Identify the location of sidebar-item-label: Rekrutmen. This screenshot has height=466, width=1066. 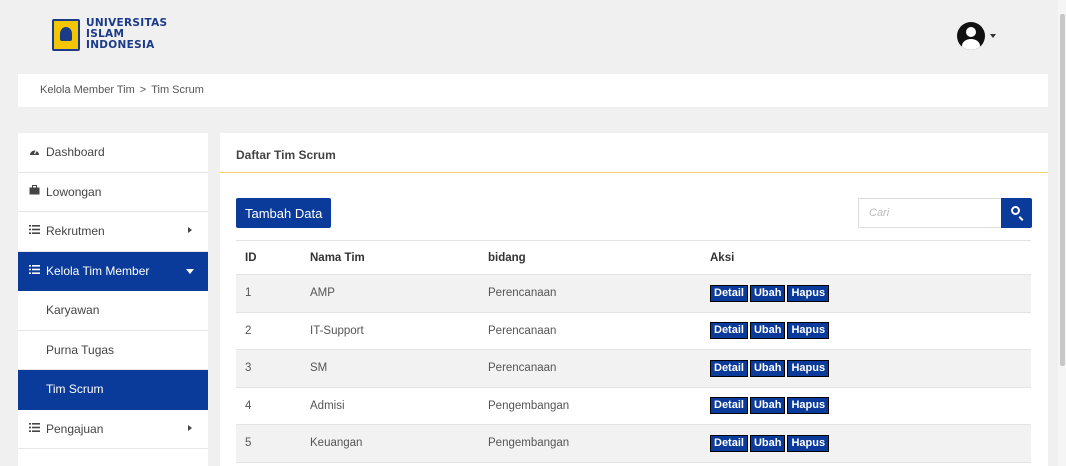
(75, 231).